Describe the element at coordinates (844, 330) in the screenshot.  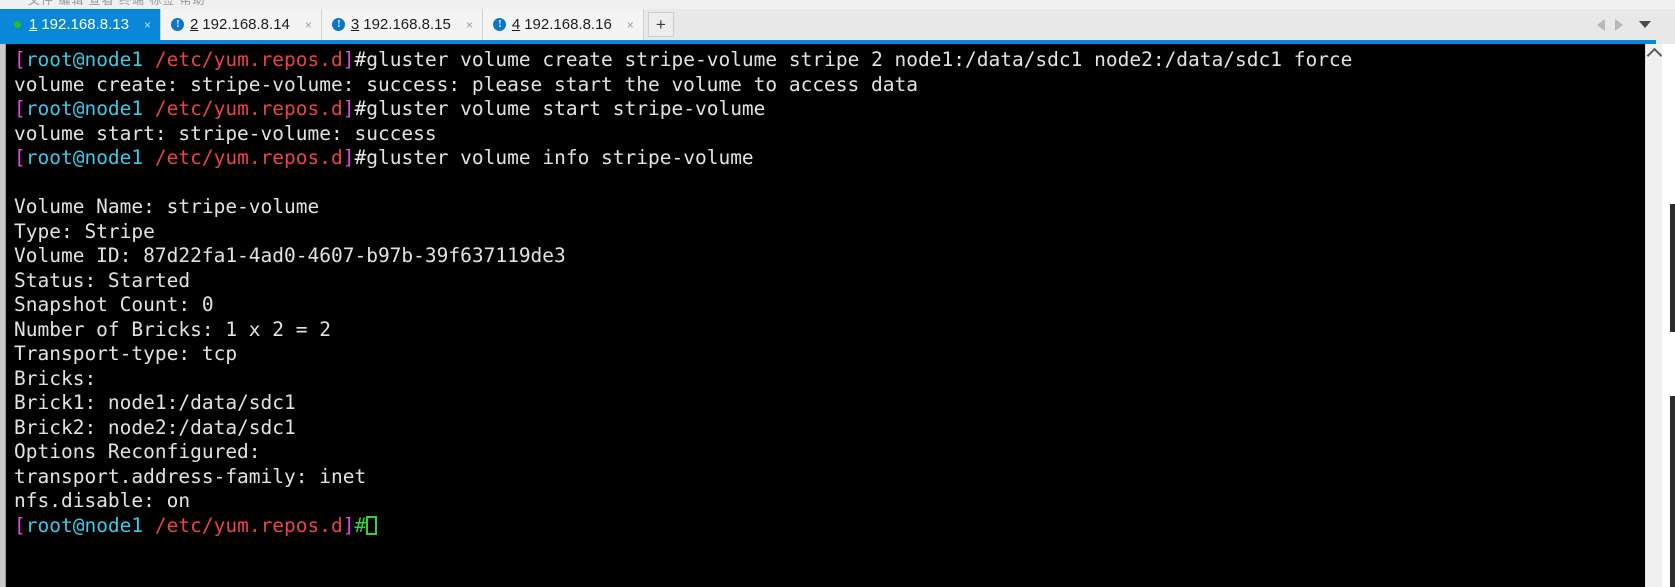
I see `terminal-output-line: Number of Bricks: 1 x 2 = 2` at that location.